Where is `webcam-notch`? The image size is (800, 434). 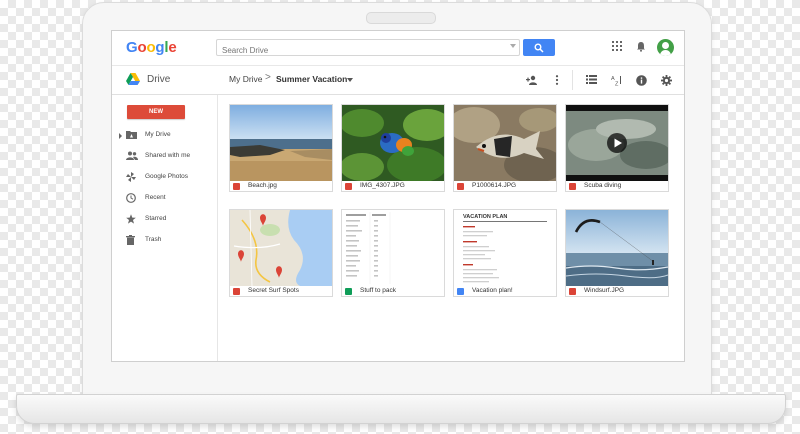
webcam-notch is located at coordinates (401, 18).